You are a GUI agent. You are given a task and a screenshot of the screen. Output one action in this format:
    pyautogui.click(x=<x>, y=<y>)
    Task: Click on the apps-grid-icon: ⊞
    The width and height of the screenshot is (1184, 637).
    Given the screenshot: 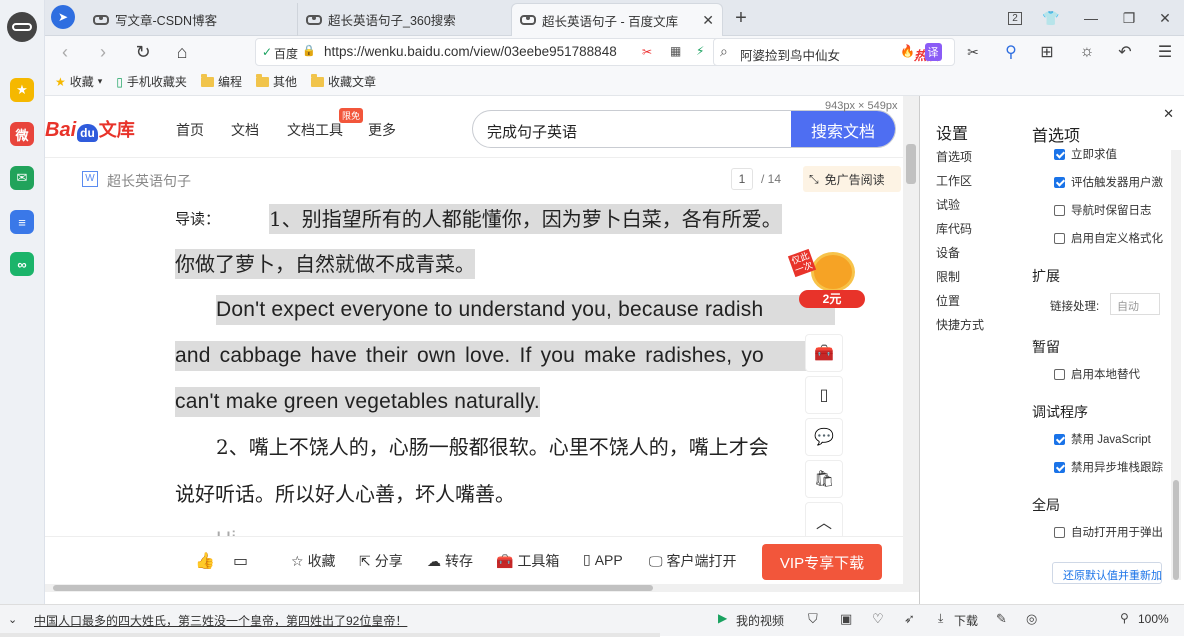 What is the action you would take?
    pyautogui.click(x=1047, y=52)
    